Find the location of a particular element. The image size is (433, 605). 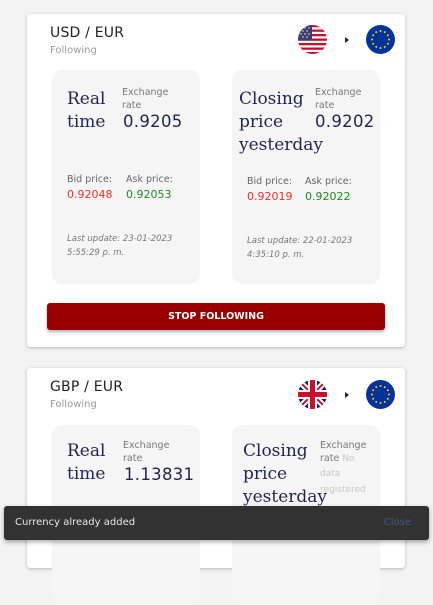

exchange-rate-value: 1.13831 is located at coordinates (159, 474).